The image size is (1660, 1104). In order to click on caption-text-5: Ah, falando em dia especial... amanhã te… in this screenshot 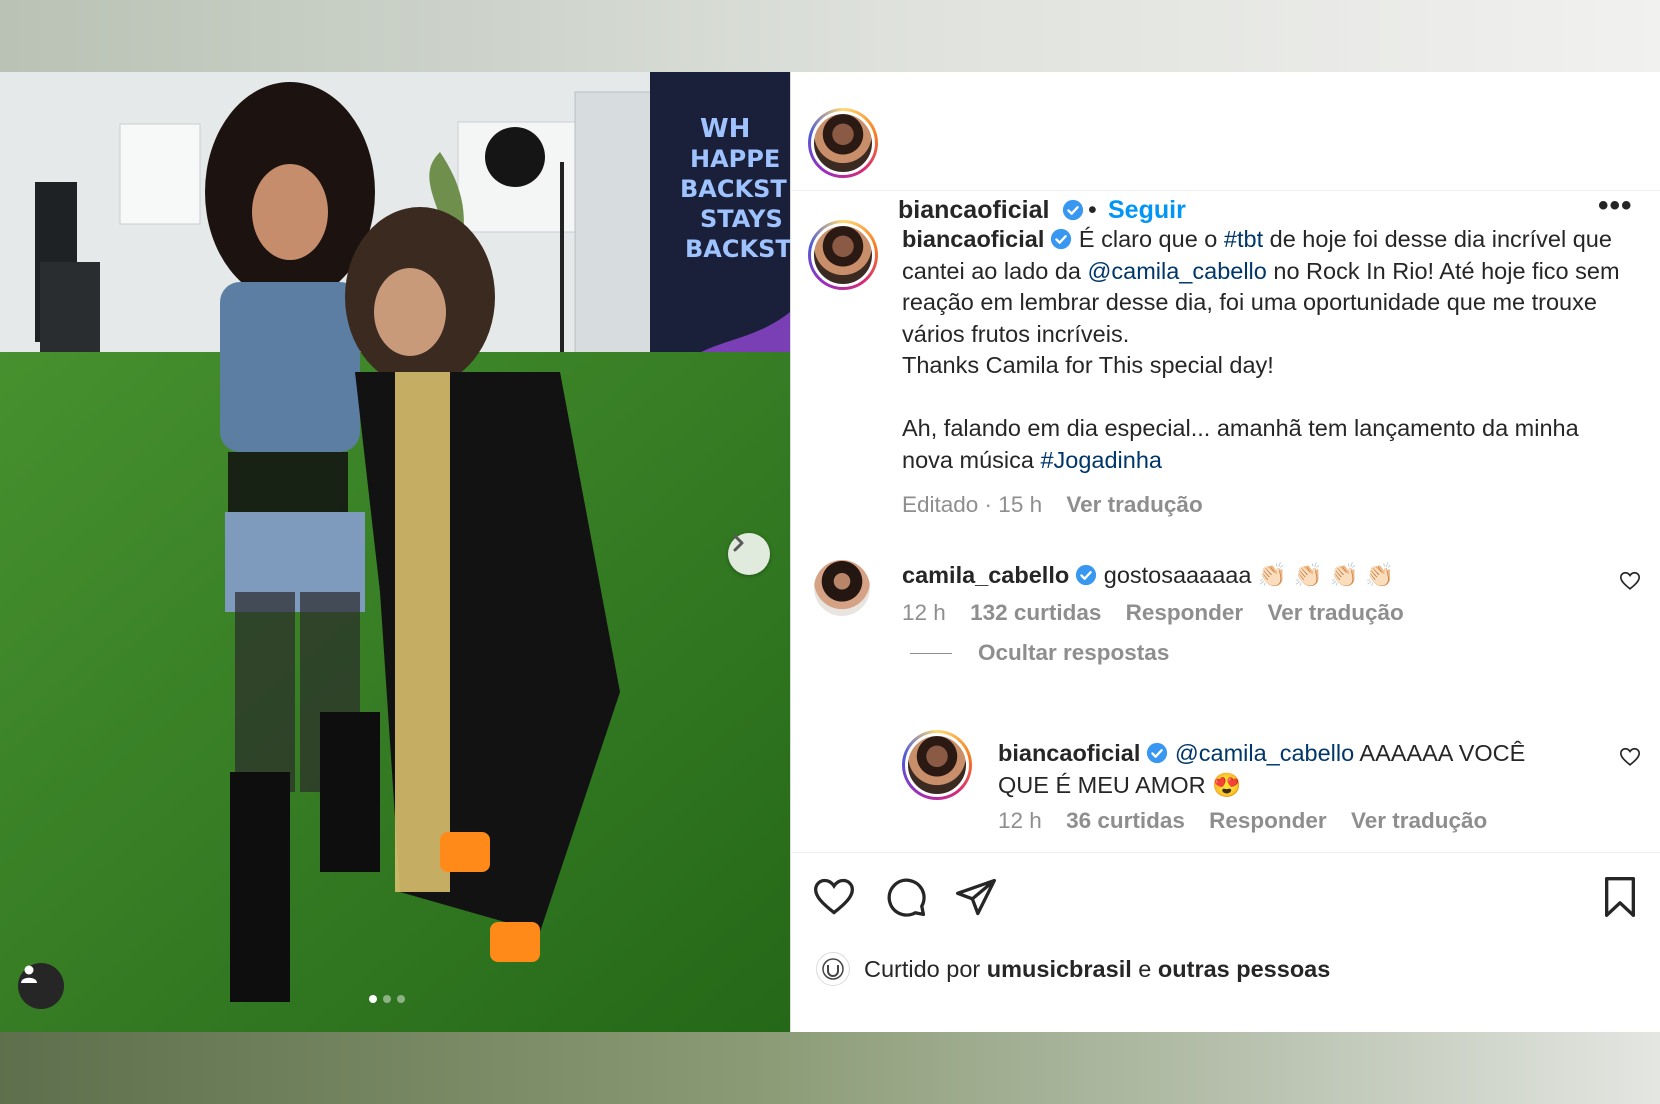, I will do `click(1240, 444)`.